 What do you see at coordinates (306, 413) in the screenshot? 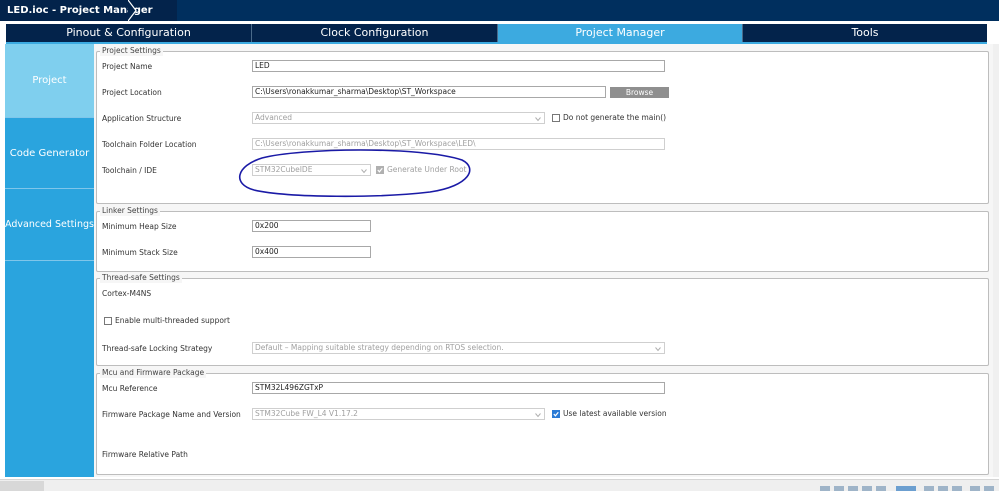
I see `firmware-package-value: STM32Cube FW_L4 V1.17.2` at bounding box center [306, 413].